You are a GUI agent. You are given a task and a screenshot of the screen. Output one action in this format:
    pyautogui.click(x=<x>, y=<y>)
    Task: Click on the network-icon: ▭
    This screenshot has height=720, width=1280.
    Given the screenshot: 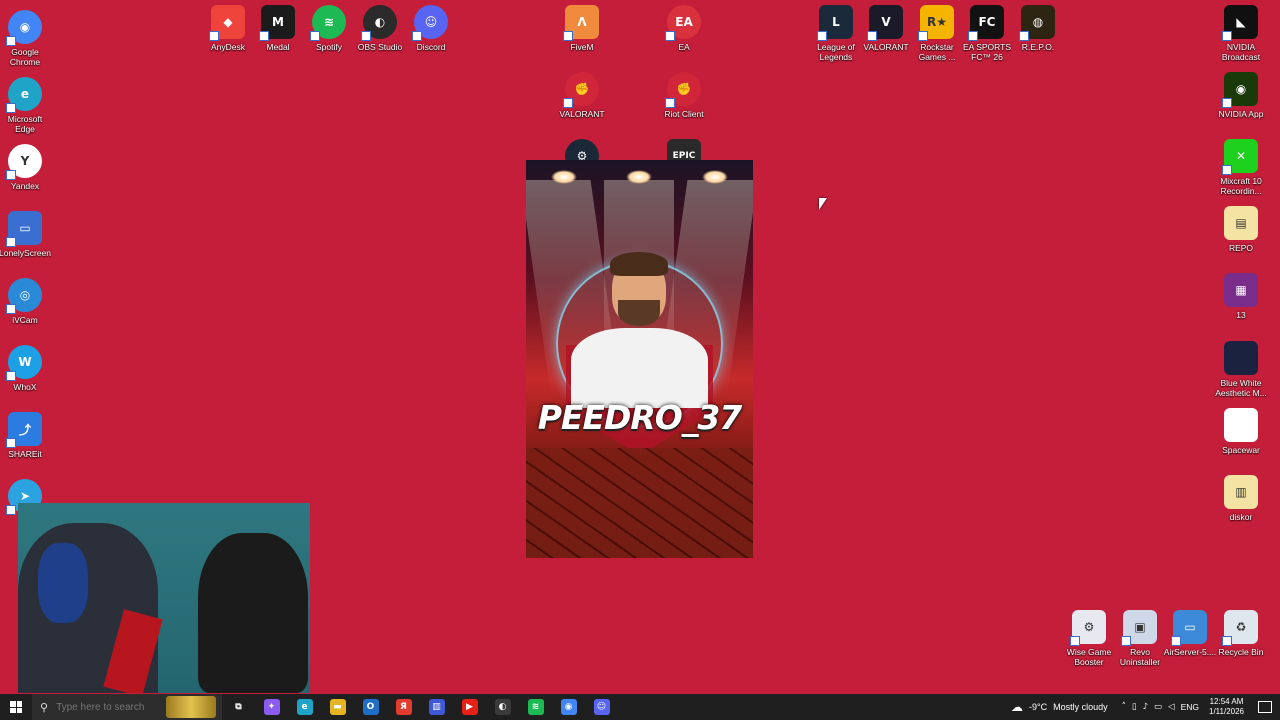 What is the action you would take?
    pyautogui.click(x=1158, y=707)
    